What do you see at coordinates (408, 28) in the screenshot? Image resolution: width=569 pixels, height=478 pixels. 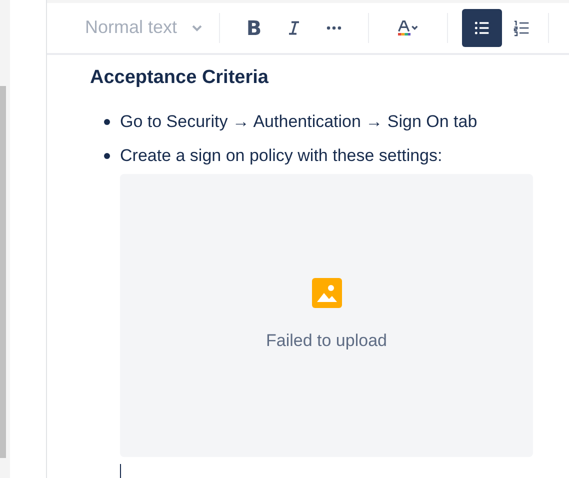 I see `text-color-icon` at bounding box center [408, 28].